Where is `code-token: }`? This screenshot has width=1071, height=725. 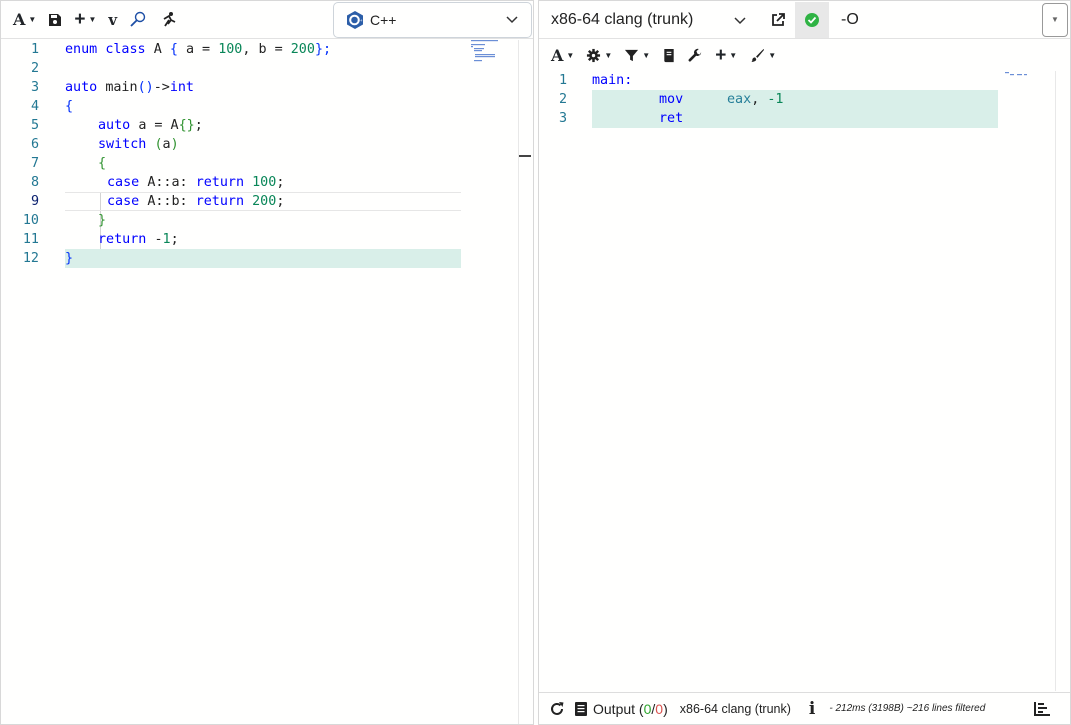 code-token: } is located at coordinates (69, 258).